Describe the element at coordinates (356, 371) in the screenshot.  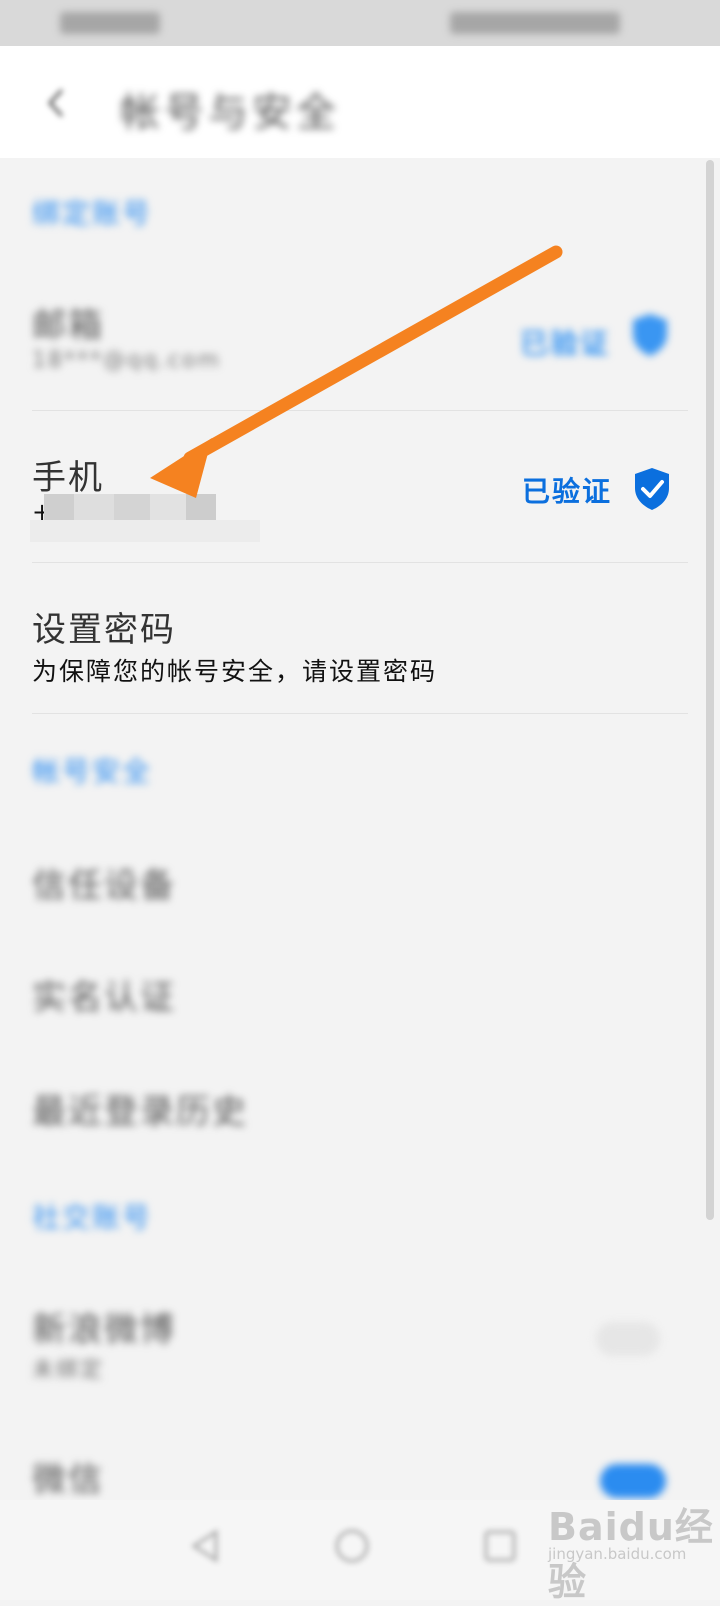
I see `annotation-arrow` at that location.